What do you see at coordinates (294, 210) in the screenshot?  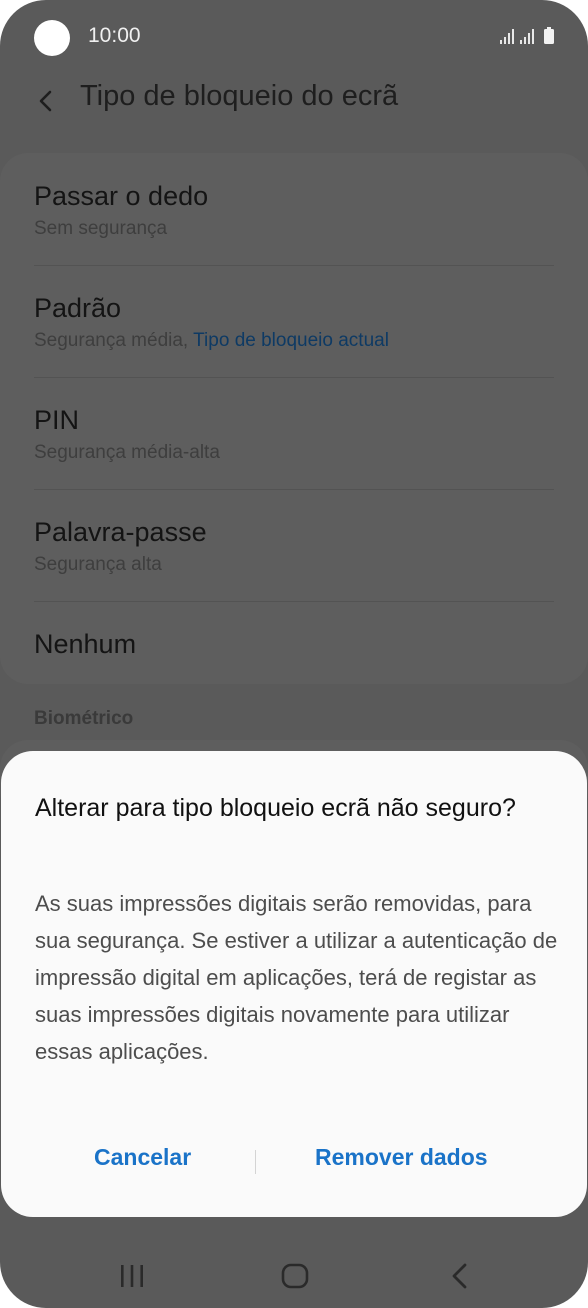 I see `lock-option-swipe: Passar o dedo Sem segurança` at bounding box center [294, 210].